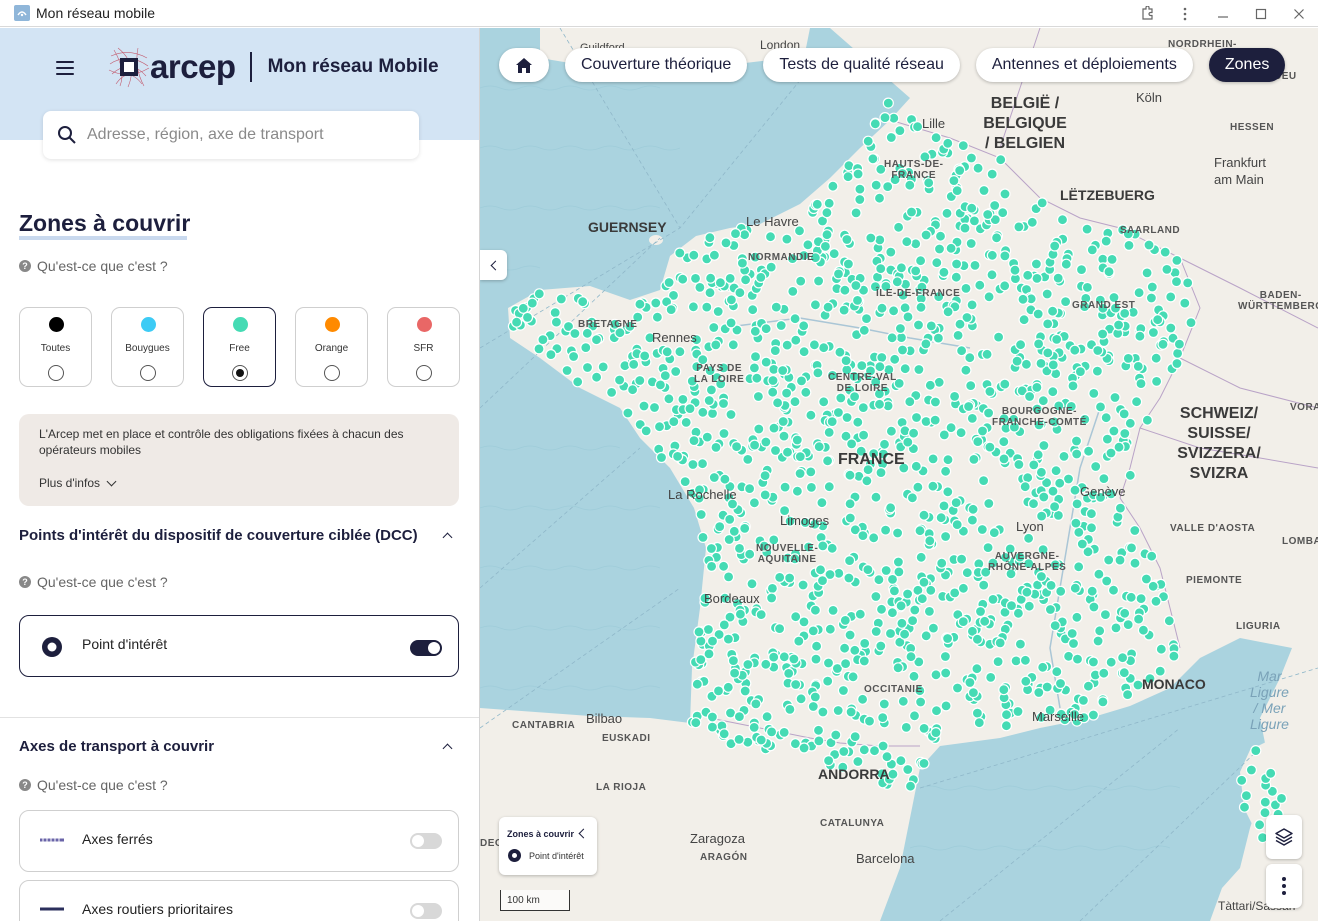 This screenshot has height=921, width=1318. What do you see at coordinates (583, 833) in the screenshot?
I see `chevron-left-icon` at bounding box center [583, 833].